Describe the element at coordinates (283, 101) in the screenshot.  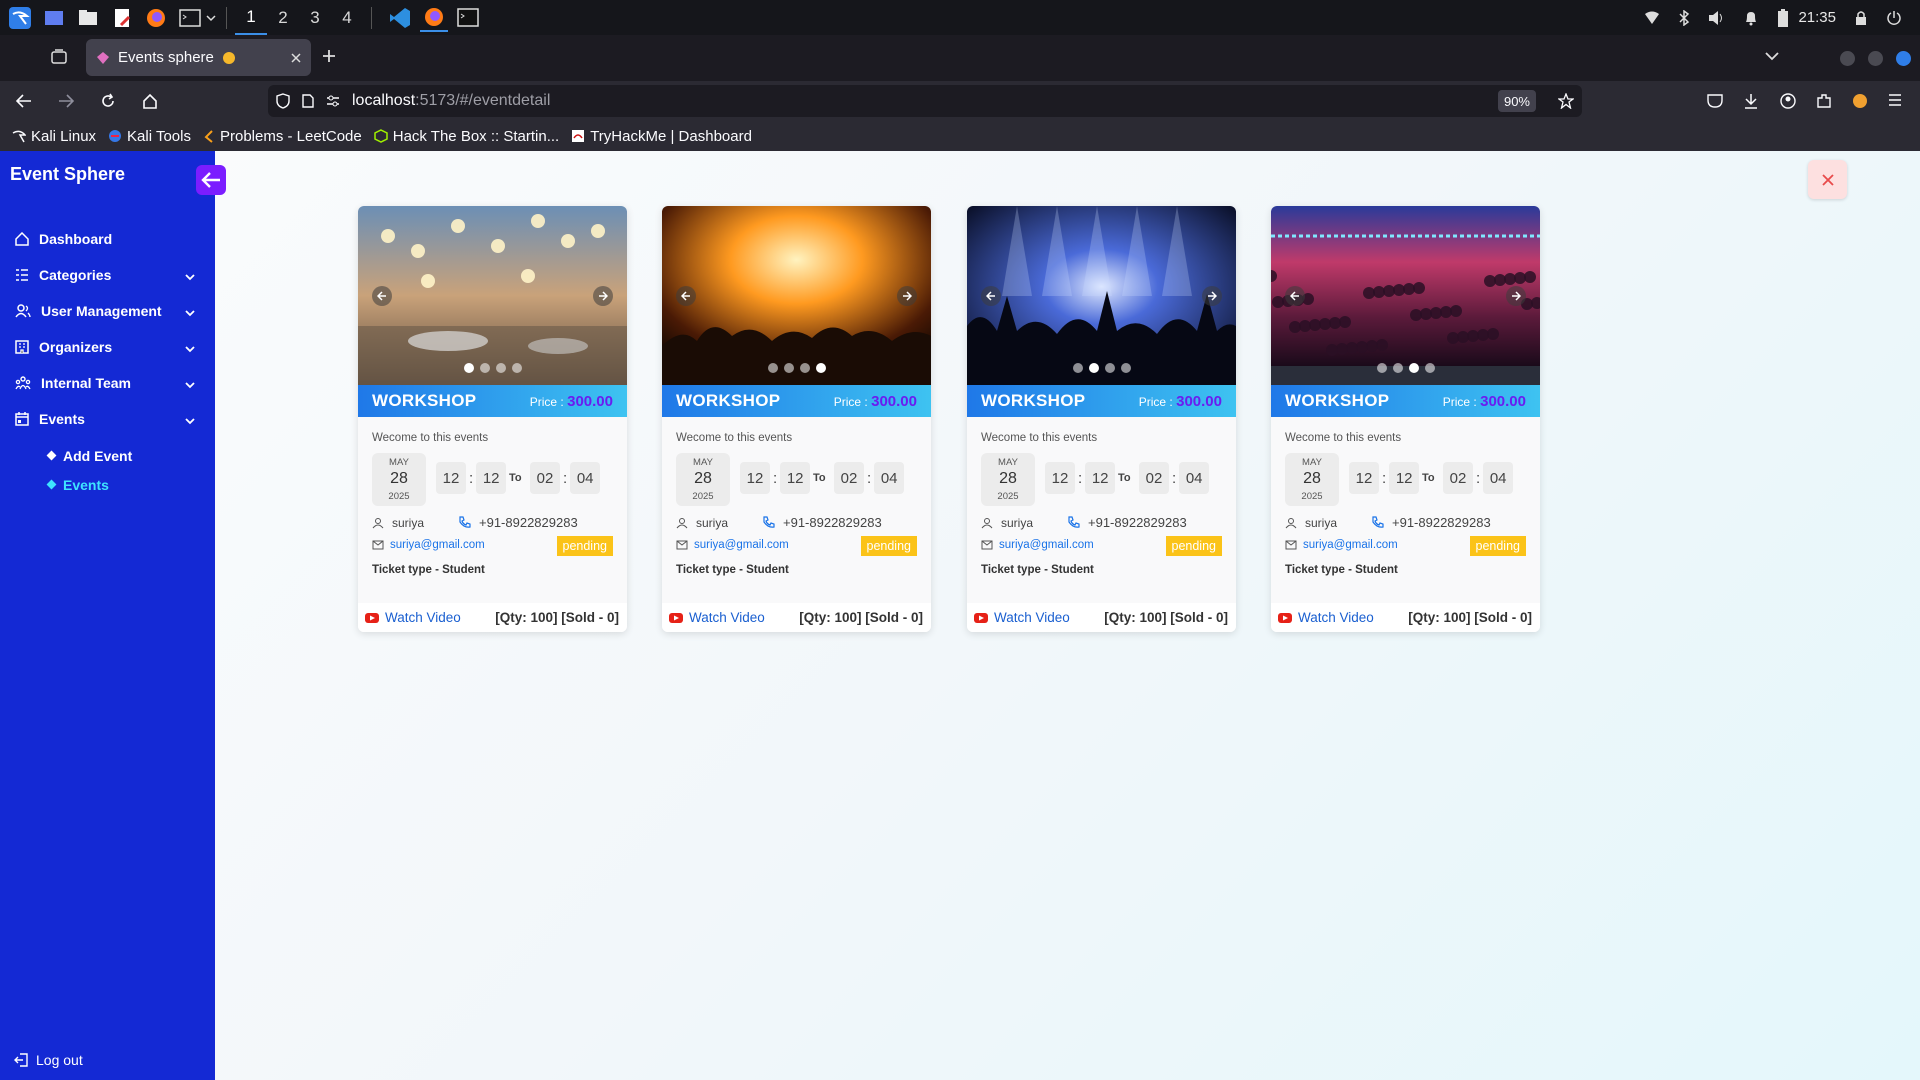
I see `shield-icon` at that location.